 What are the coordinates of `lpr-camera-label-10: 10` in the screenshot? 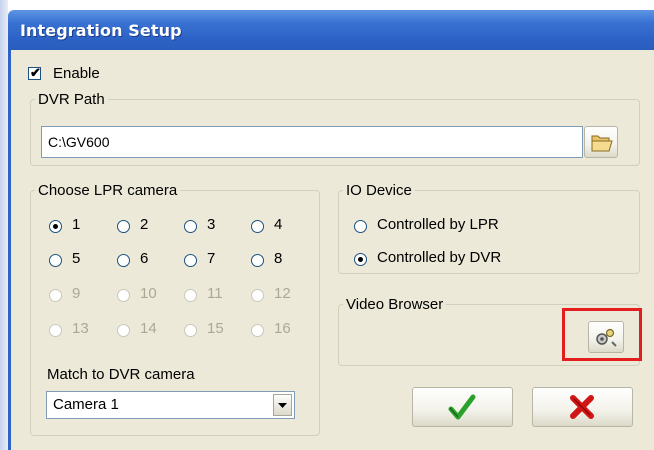 It's located at (148, 293).